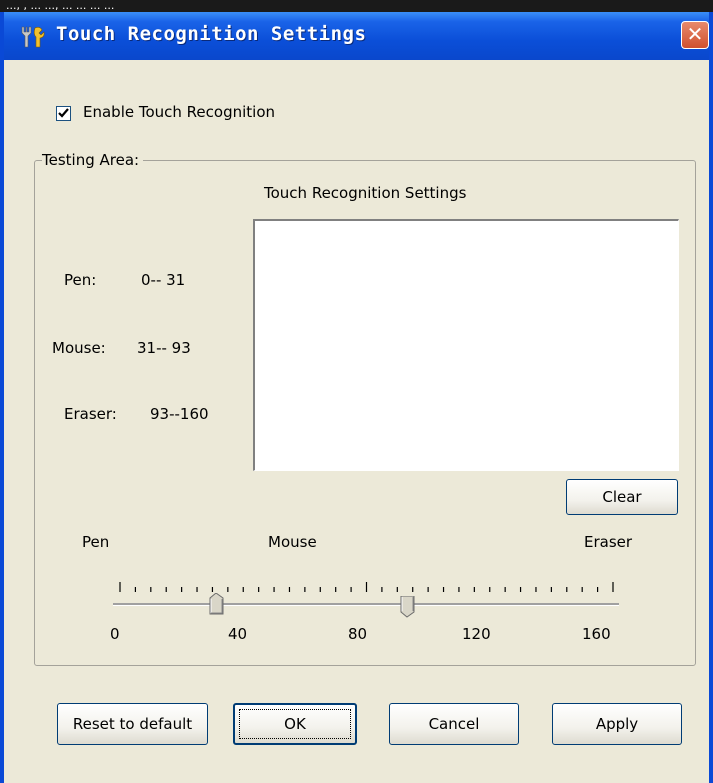  Describe the element at coordinates (476, 634) in the screenshot. I see `tick-label-120: 120` at that location.